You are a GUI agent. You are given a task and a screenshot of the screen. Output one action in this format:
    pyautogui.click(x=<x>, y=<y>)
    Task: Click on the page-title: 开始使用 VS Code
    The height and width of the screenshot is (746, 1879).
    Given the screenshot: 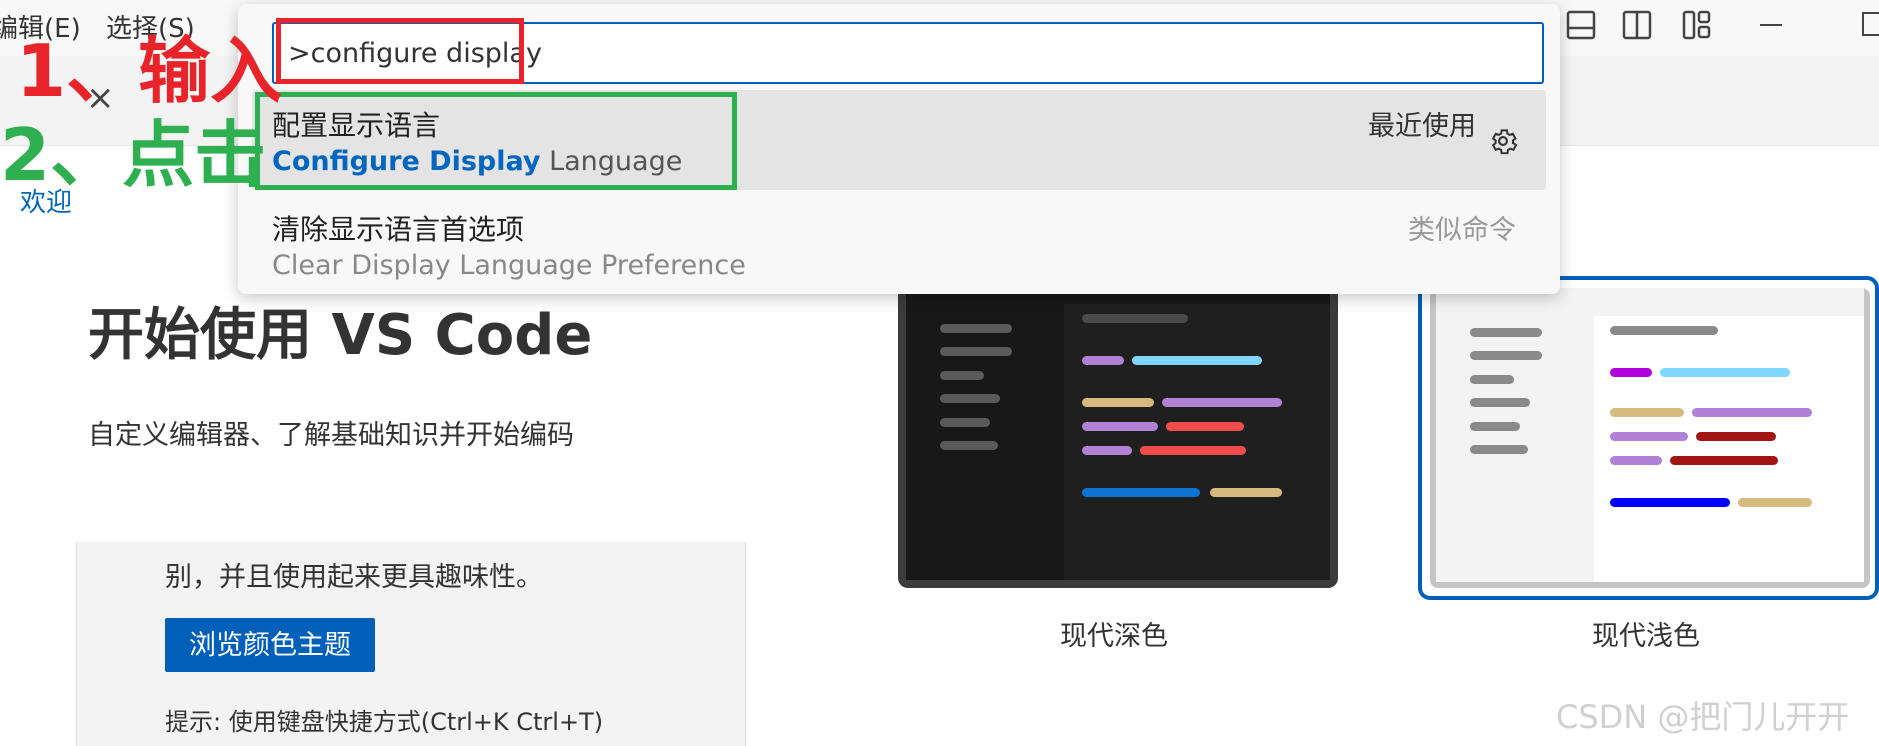 What is the action you would take?
    pyautogui.click(x=340, y=335)
    